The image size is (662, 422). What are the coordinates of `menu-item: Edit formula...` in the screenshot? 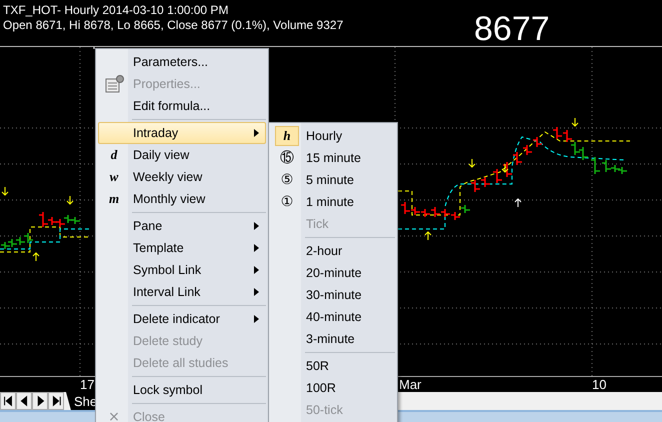 It's located at (182, 106).